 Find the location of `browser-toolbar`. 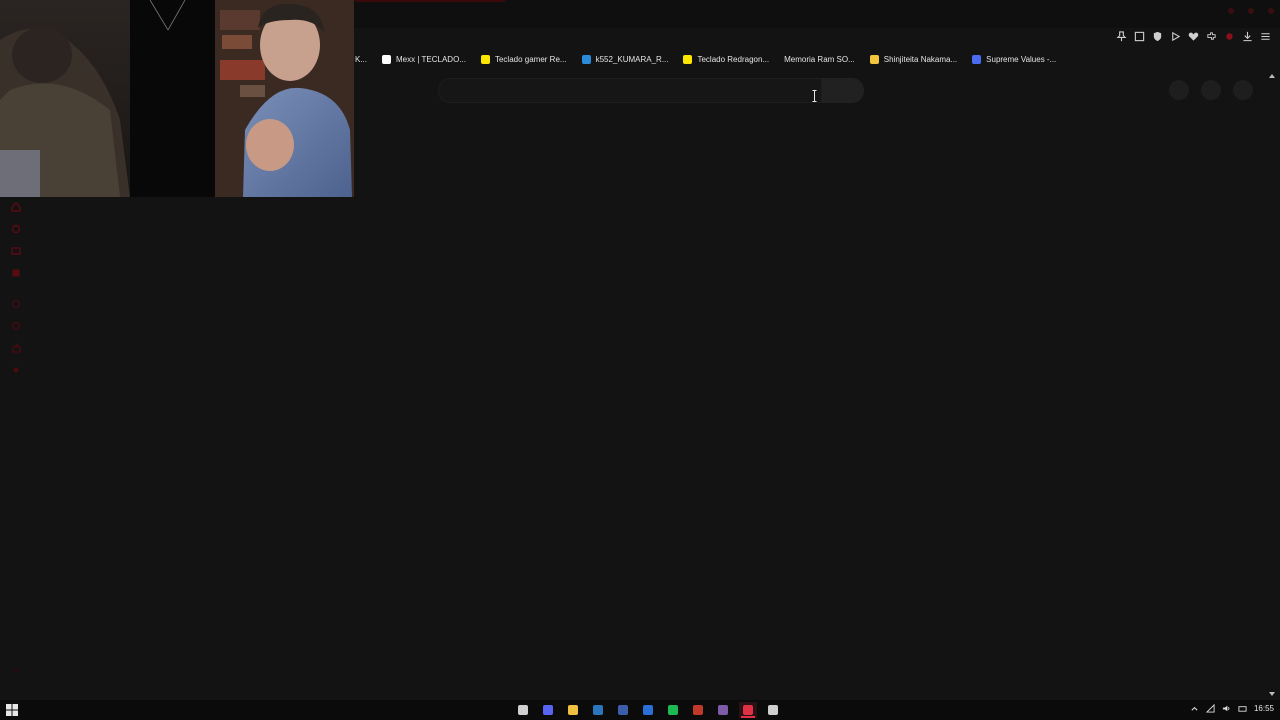

browser-toolbar is located at coordinates (1193, 37).